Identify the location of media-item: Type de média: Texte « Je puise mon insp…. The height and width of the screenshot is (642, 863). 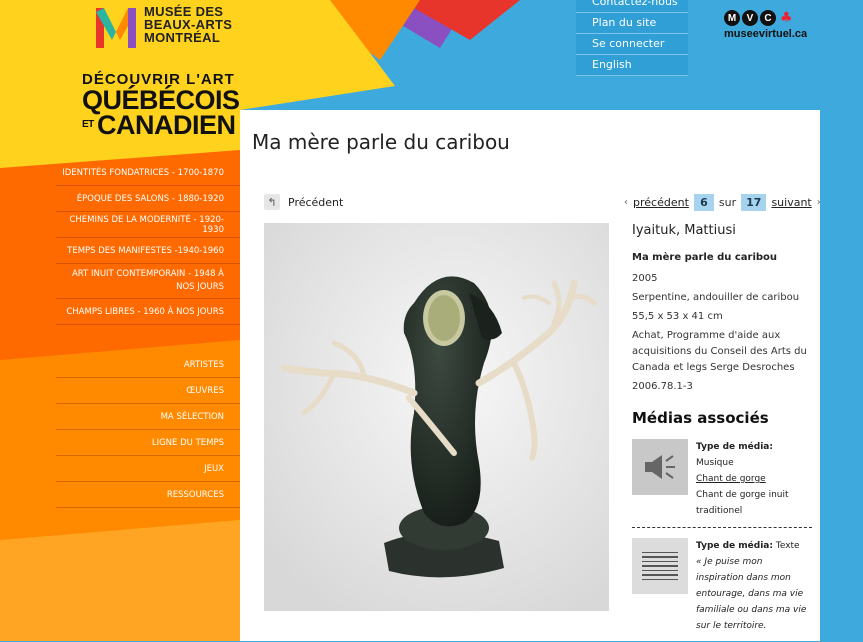
(722, 584).